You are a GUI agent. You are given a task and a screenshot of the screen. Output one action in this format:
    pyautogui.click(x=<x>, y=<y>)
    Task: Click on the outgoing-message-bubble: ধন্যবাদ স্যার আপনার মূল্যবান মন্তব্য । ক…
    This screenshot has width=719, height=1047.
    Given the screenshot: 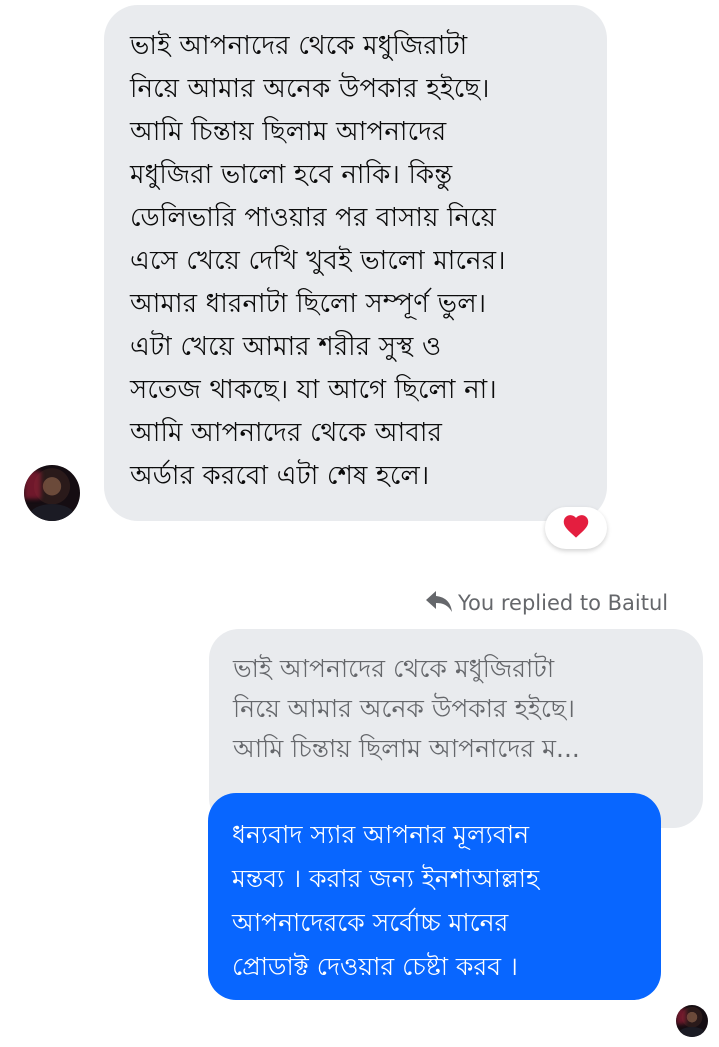 What is the action you would take?
    pyautogui.click(x=434, y=896)
    